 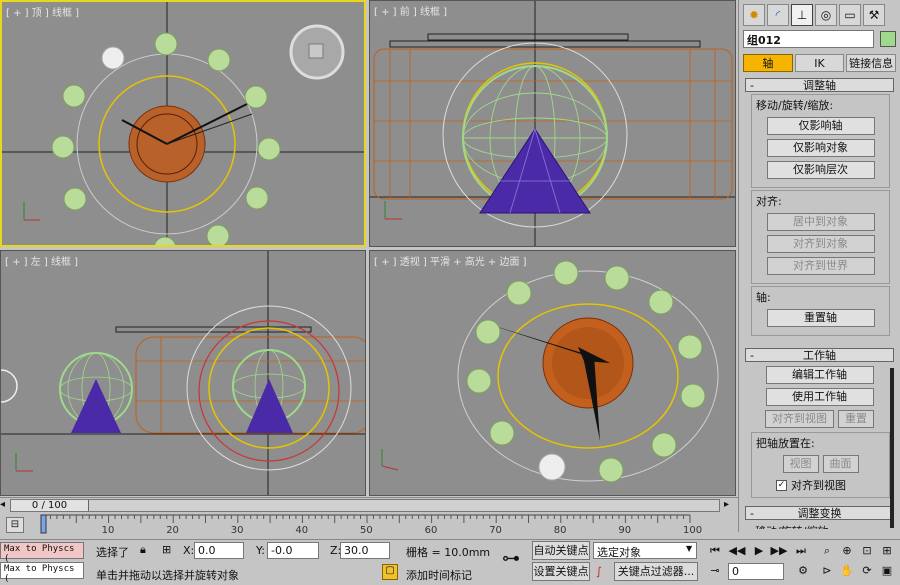 I want to click on lock-selection-icon: 🔒︎, so click(x=143, y=550).